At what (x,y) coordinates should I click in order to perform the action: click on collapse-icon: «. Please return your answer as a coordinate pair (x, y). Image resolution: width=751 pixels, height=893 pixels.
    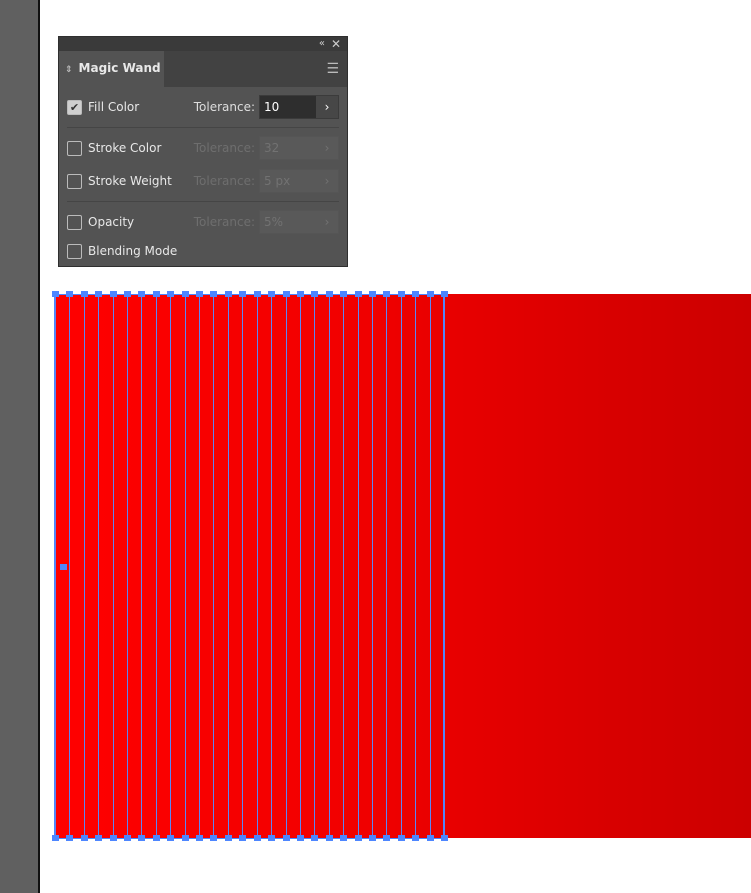
    Looking at the image, I should click on (322, 44).